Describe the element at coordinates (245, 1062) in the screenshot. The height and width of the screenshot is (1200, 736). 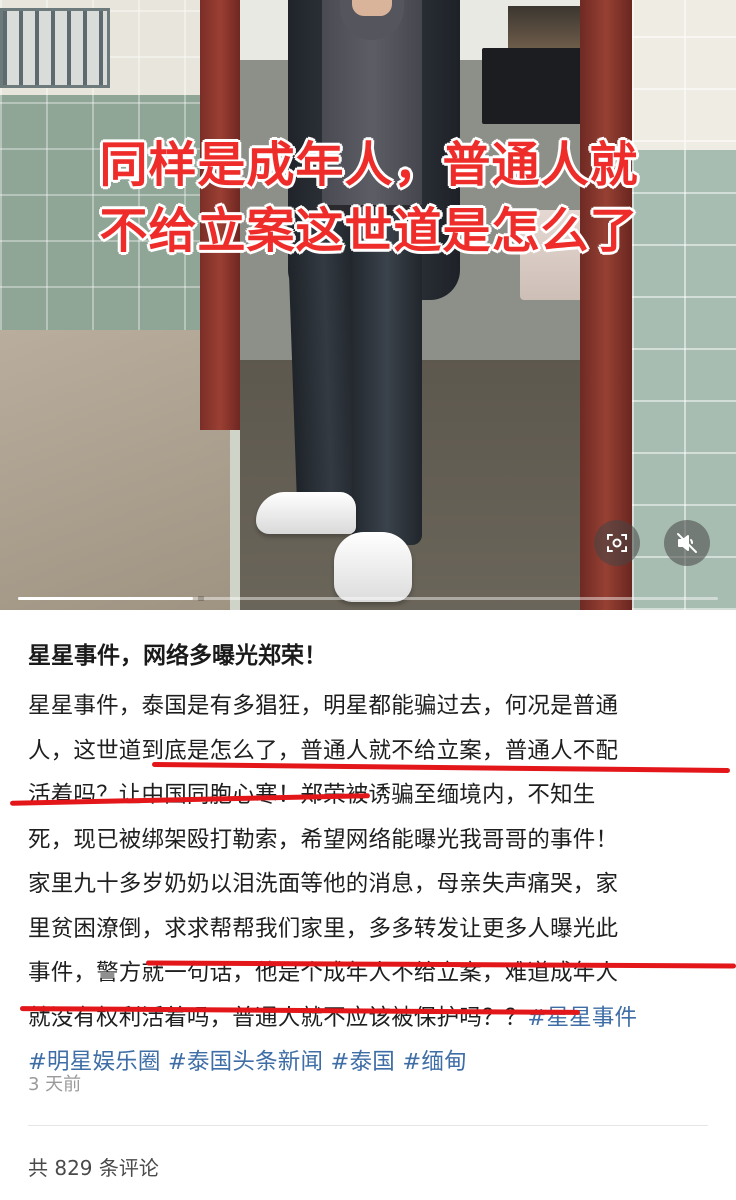
I see `hashtag-link: #泰国头条新闻` at that location.